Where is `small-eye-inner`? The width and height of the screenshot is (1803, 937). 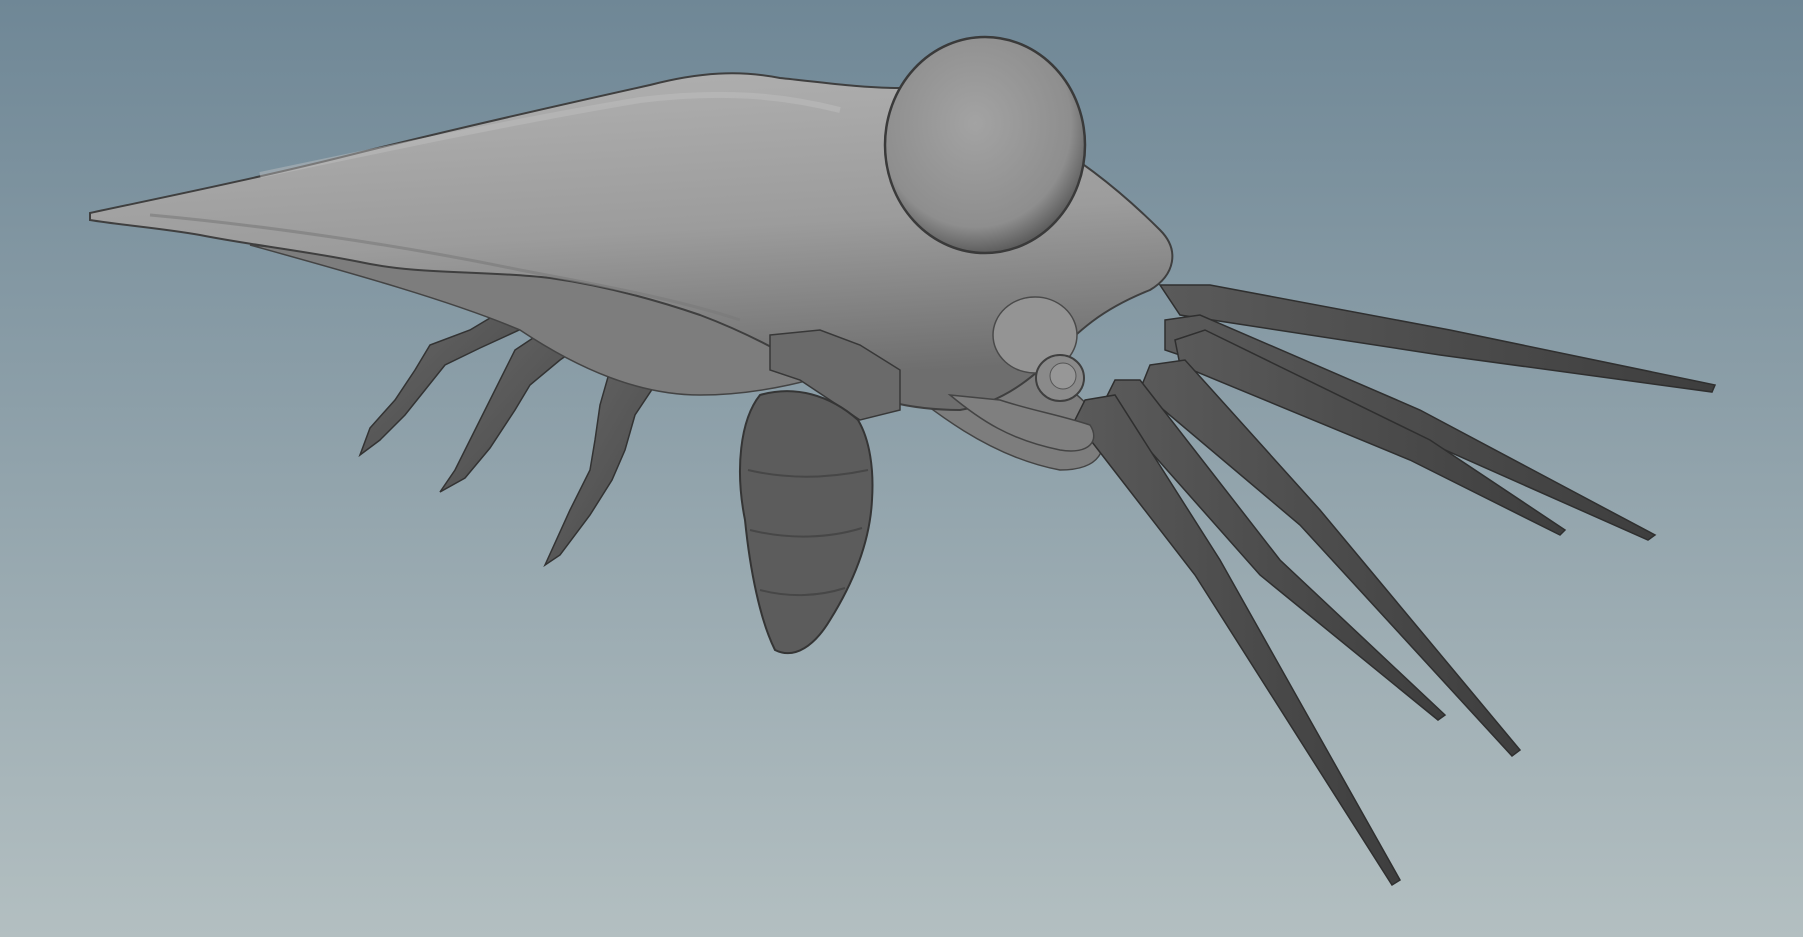
small-eye-inner is located at coordinates (1063, 376).